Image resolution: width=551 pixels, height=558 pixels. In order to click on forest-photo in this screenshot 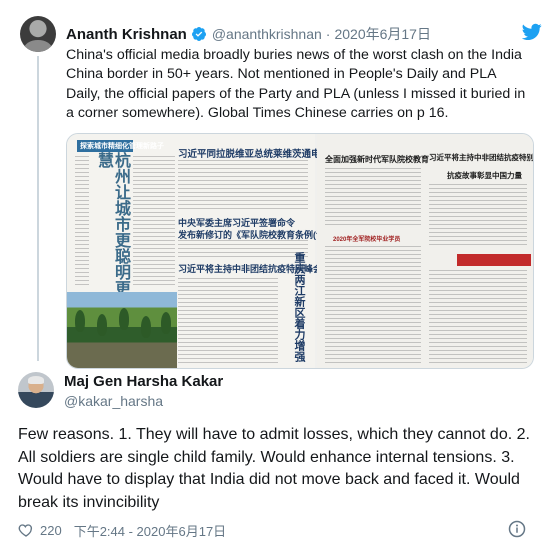, I will do `click(122, 330)`.